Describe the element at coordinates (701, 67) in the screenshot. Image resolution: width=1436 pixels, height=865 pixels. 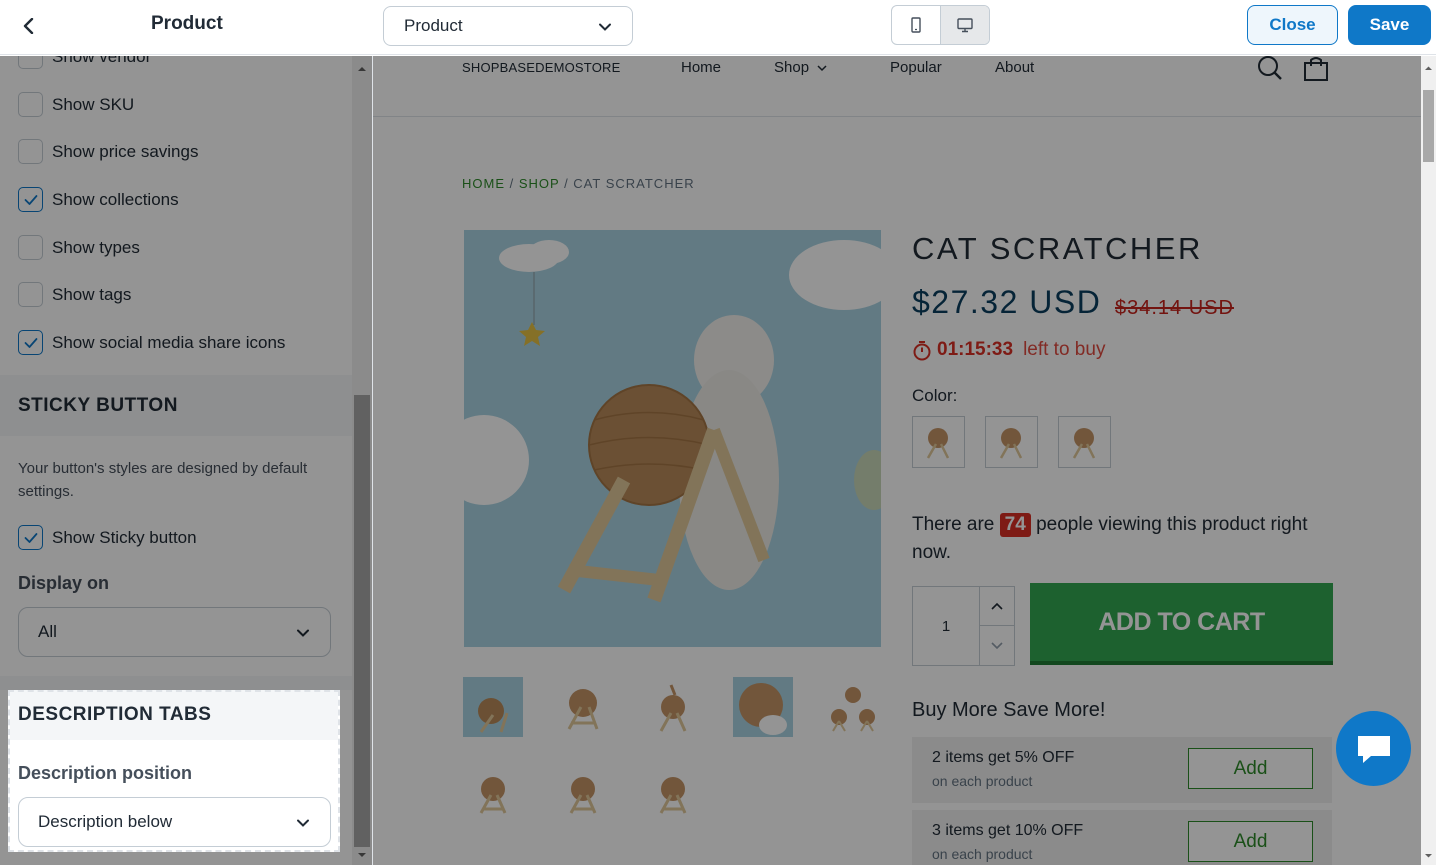
I see `nav-home: Home` at that location.